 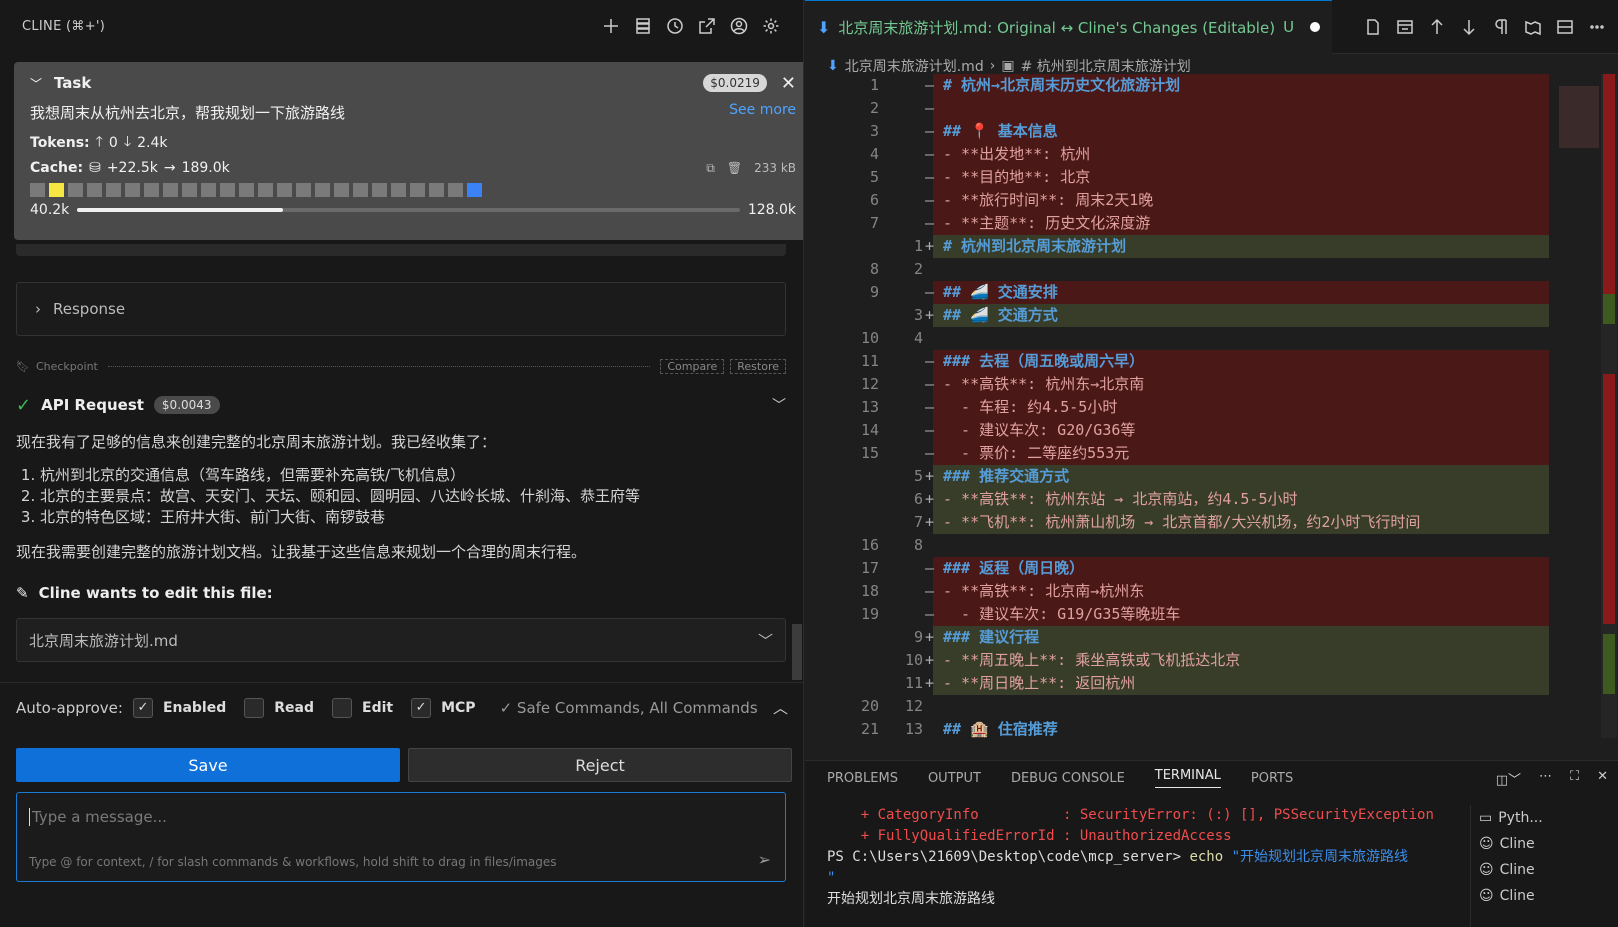 What do you see at coordinates (954, 778) in the screenshot?
I see `tab-output: OUTPUT` at bounding box center [954, 778].